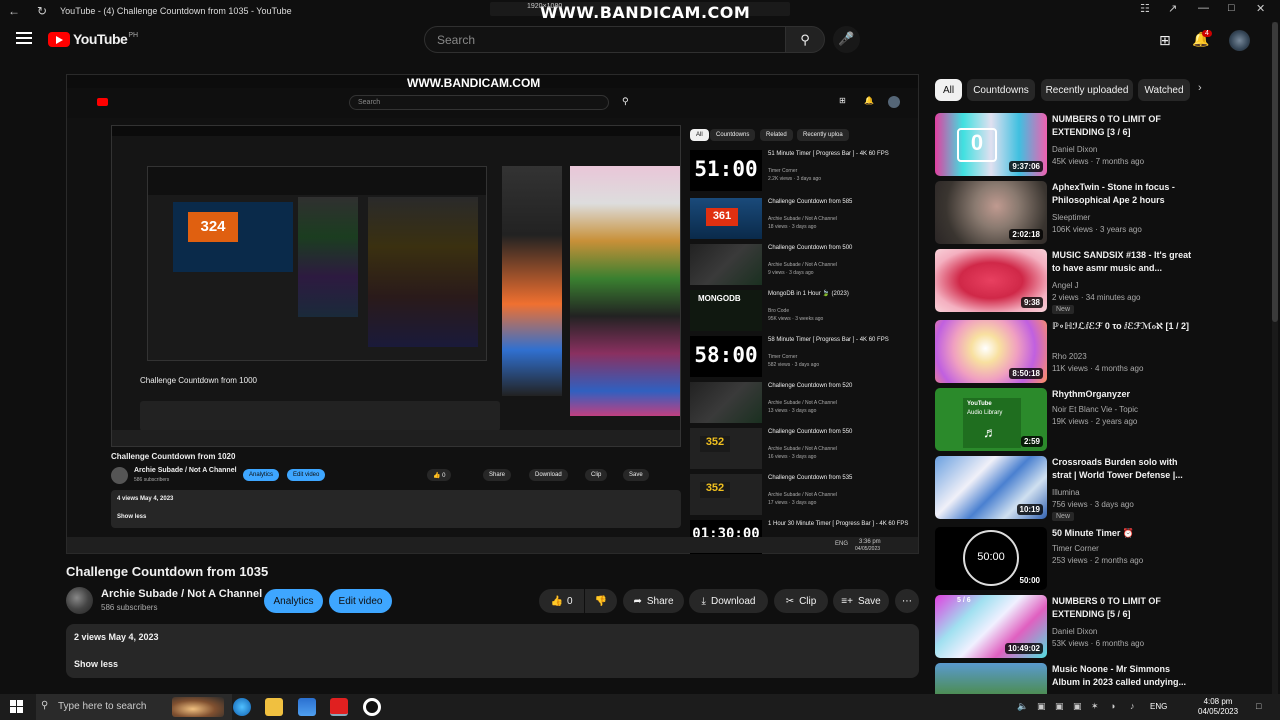 The image size is (1280, 720). What do you see at coordinates (842, 100) in the screenshot?
I see `nested-create-icon: ⊞` at bounding box center [842, 100].